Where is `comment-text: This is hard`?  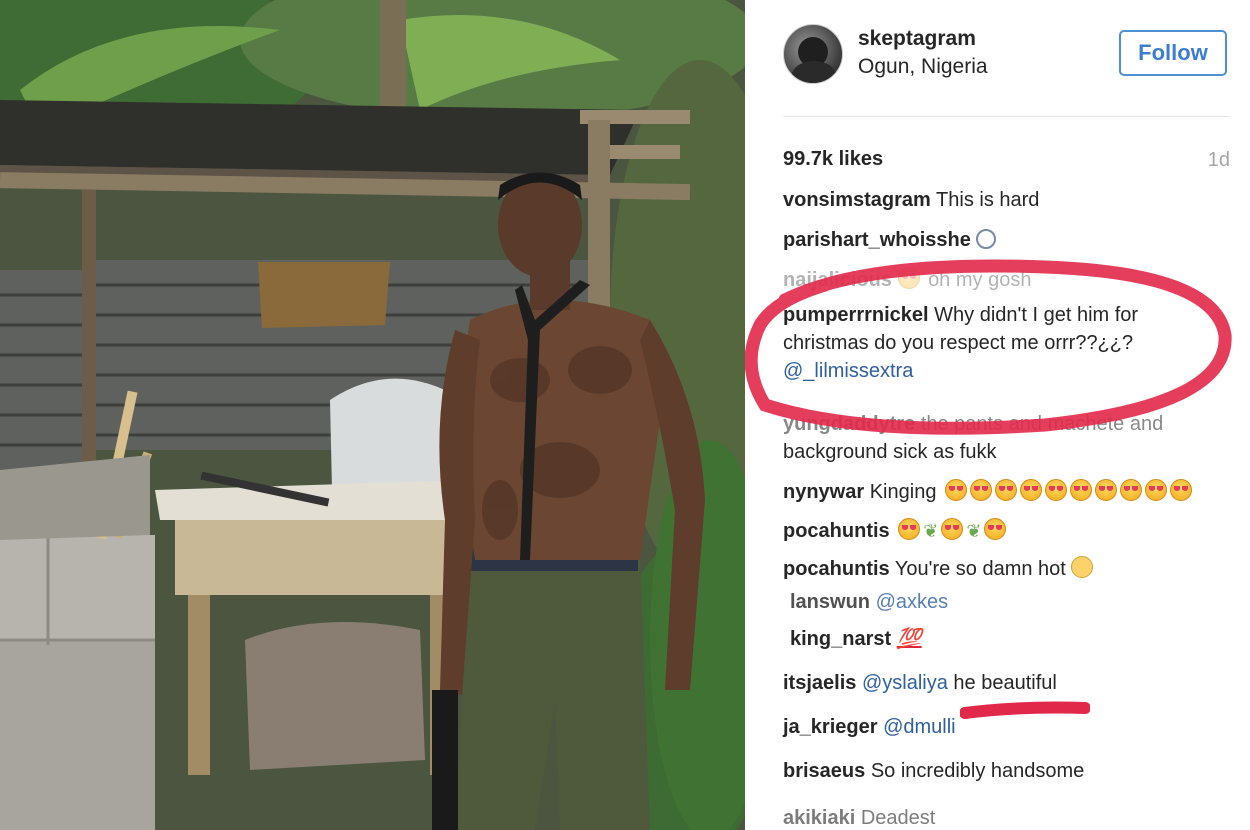
comment-text: This is hard is located at coordinates (988, 200).